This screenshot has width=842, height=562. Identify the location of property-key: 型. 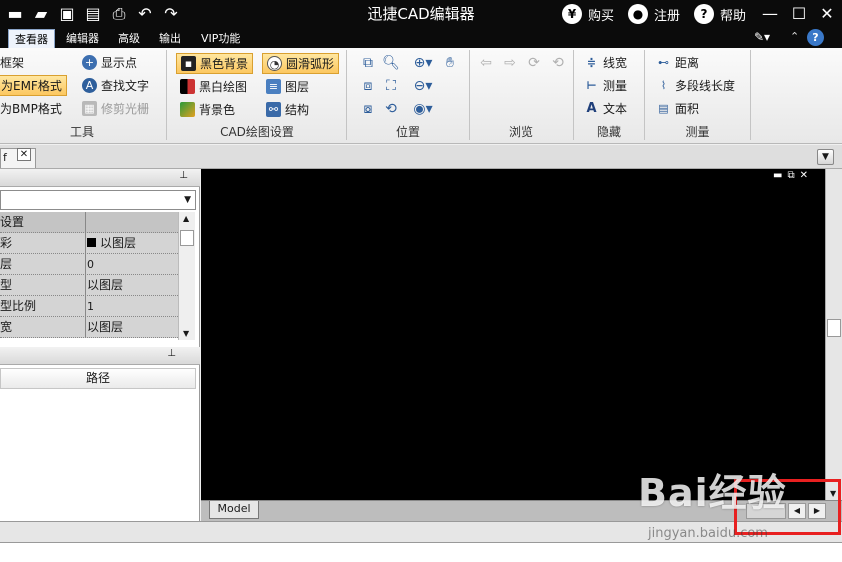
(43, 285).